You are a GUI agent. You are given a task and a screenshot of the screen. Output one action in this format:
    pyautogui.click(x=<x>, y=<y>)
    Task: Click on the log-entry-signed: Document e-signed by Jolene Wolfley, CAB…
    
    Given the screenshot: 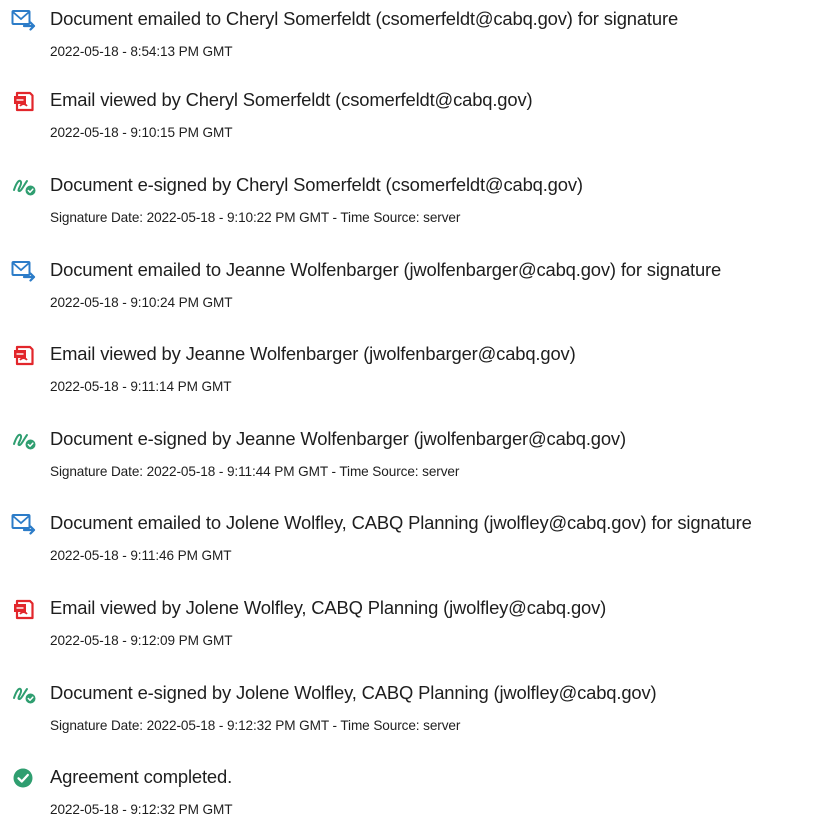 What is the action you would take?
    pyautogui.click(x=412, y=715)
    